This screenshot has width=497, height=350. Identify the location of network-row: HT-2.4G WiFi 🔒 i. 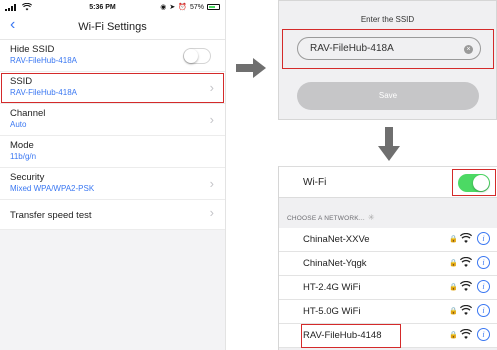
(388, 288).